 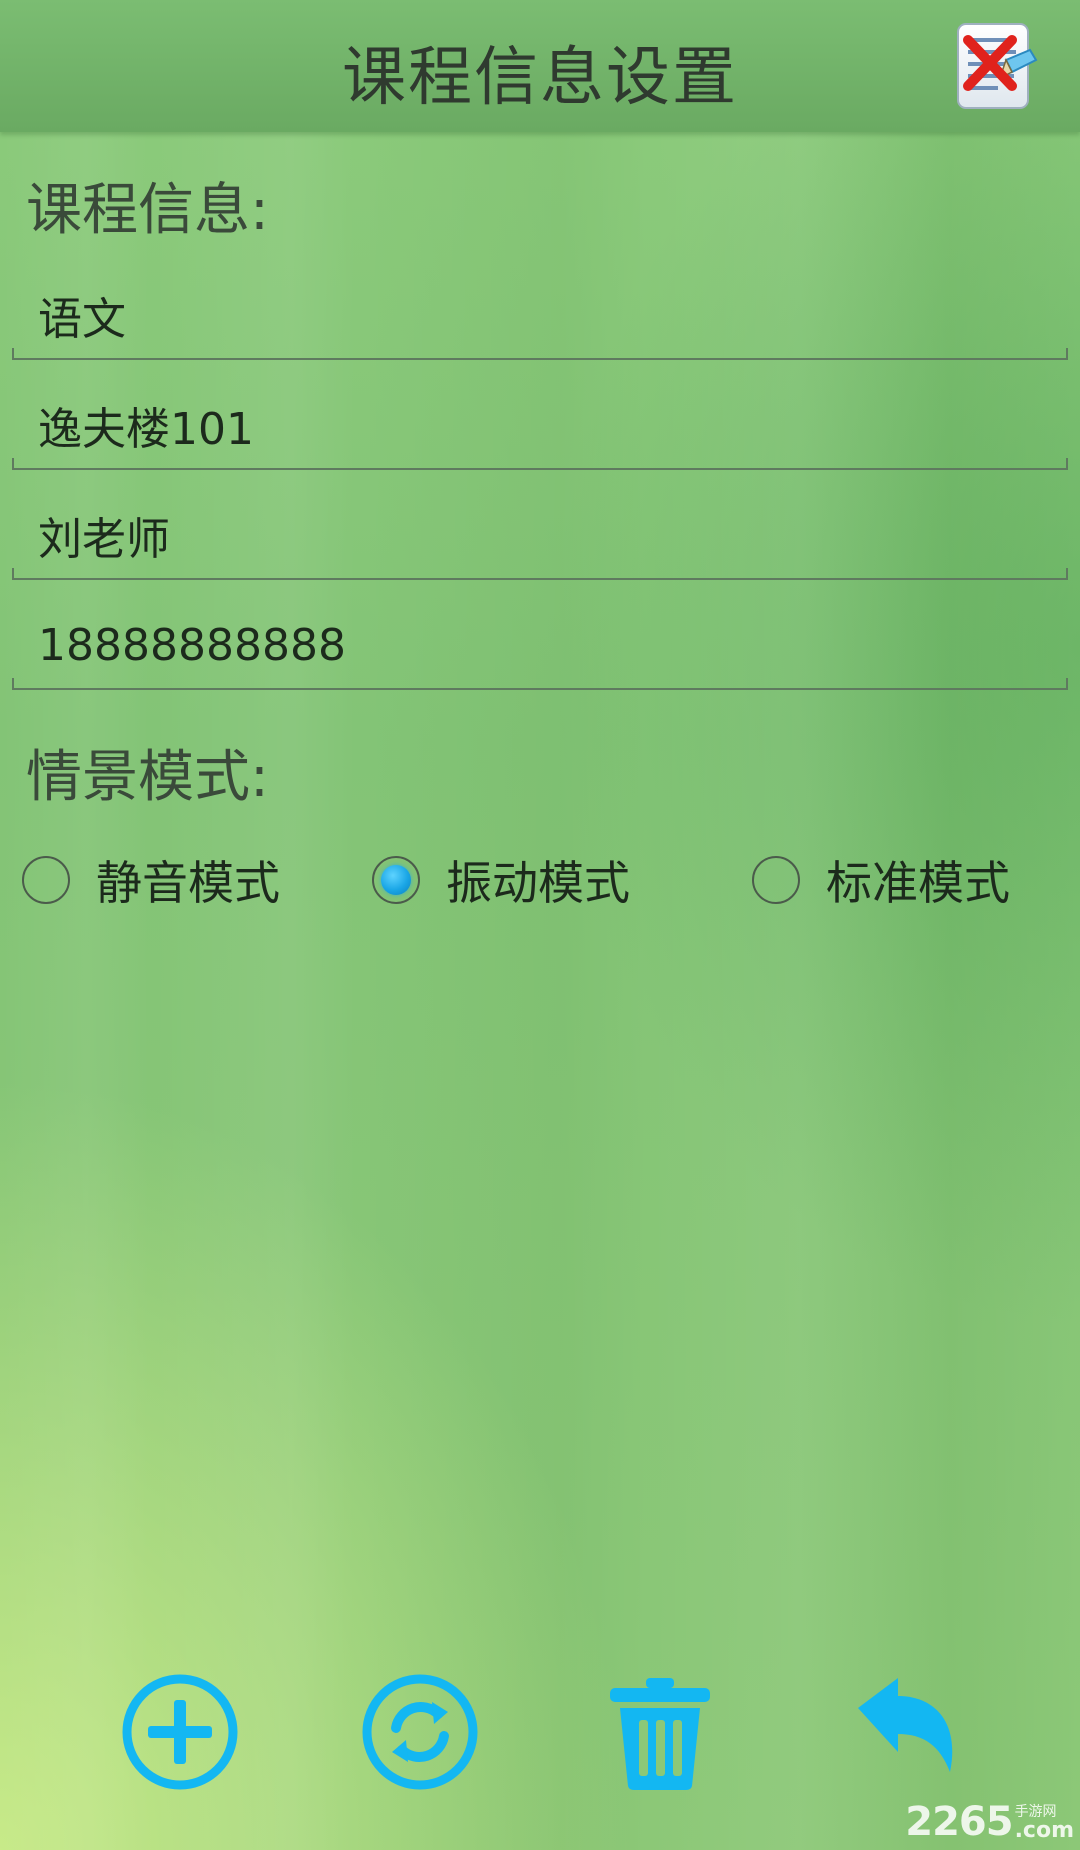 I want to click on radio-vibrate-mode: 振动模式, so click(x=501, y=880).